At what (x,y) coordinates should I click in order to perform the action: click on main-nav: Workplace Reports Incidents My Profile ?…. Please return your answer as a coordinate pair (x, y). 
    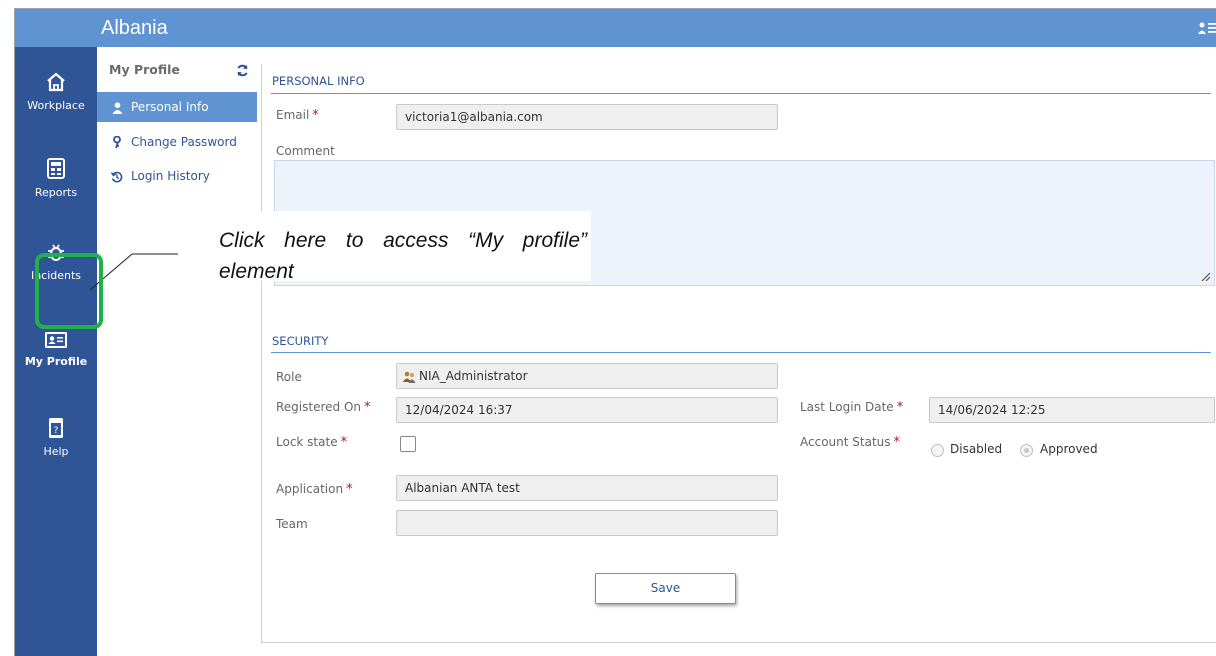
    Looking at the image, I should click on (56, 351).